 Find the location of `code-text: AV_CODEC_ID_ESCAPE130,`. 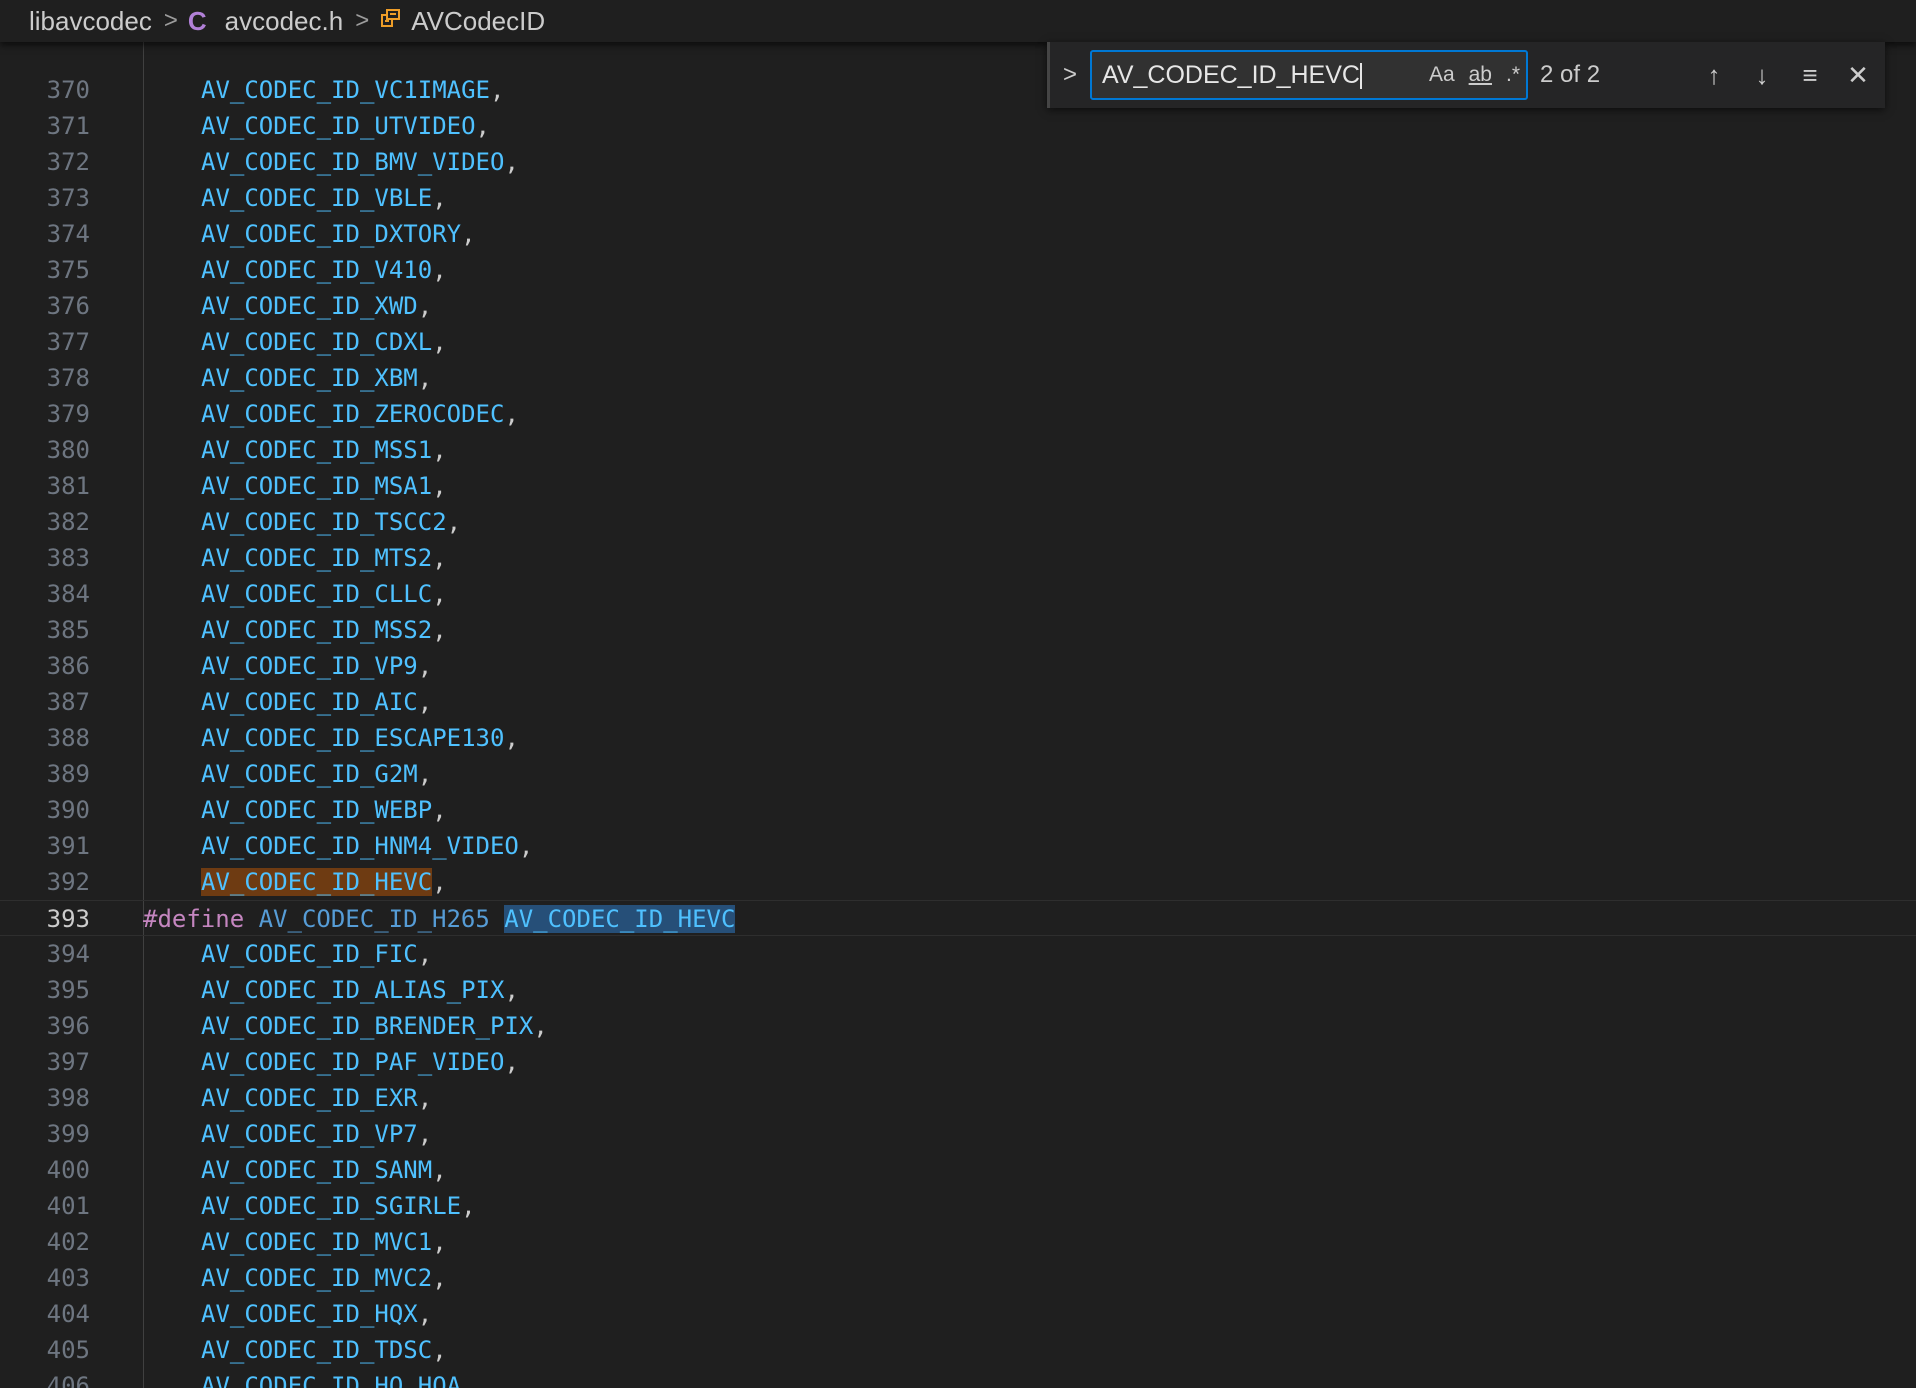

code-text: AV_CODEC_ID_ESCAPE130, is located at coordinates (360, 738).